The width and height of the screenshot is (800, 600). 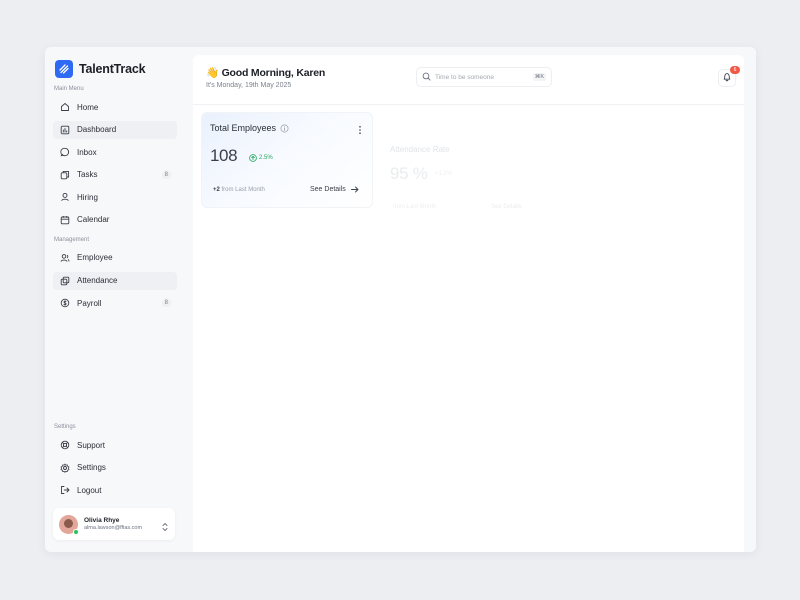 I want to click on avatar, so click(x=69, y=524).